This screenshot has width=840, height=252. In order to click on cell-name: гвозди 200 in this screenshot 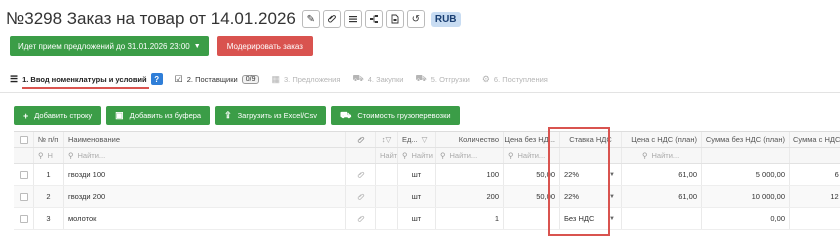, I will do `click(205, 196)`.